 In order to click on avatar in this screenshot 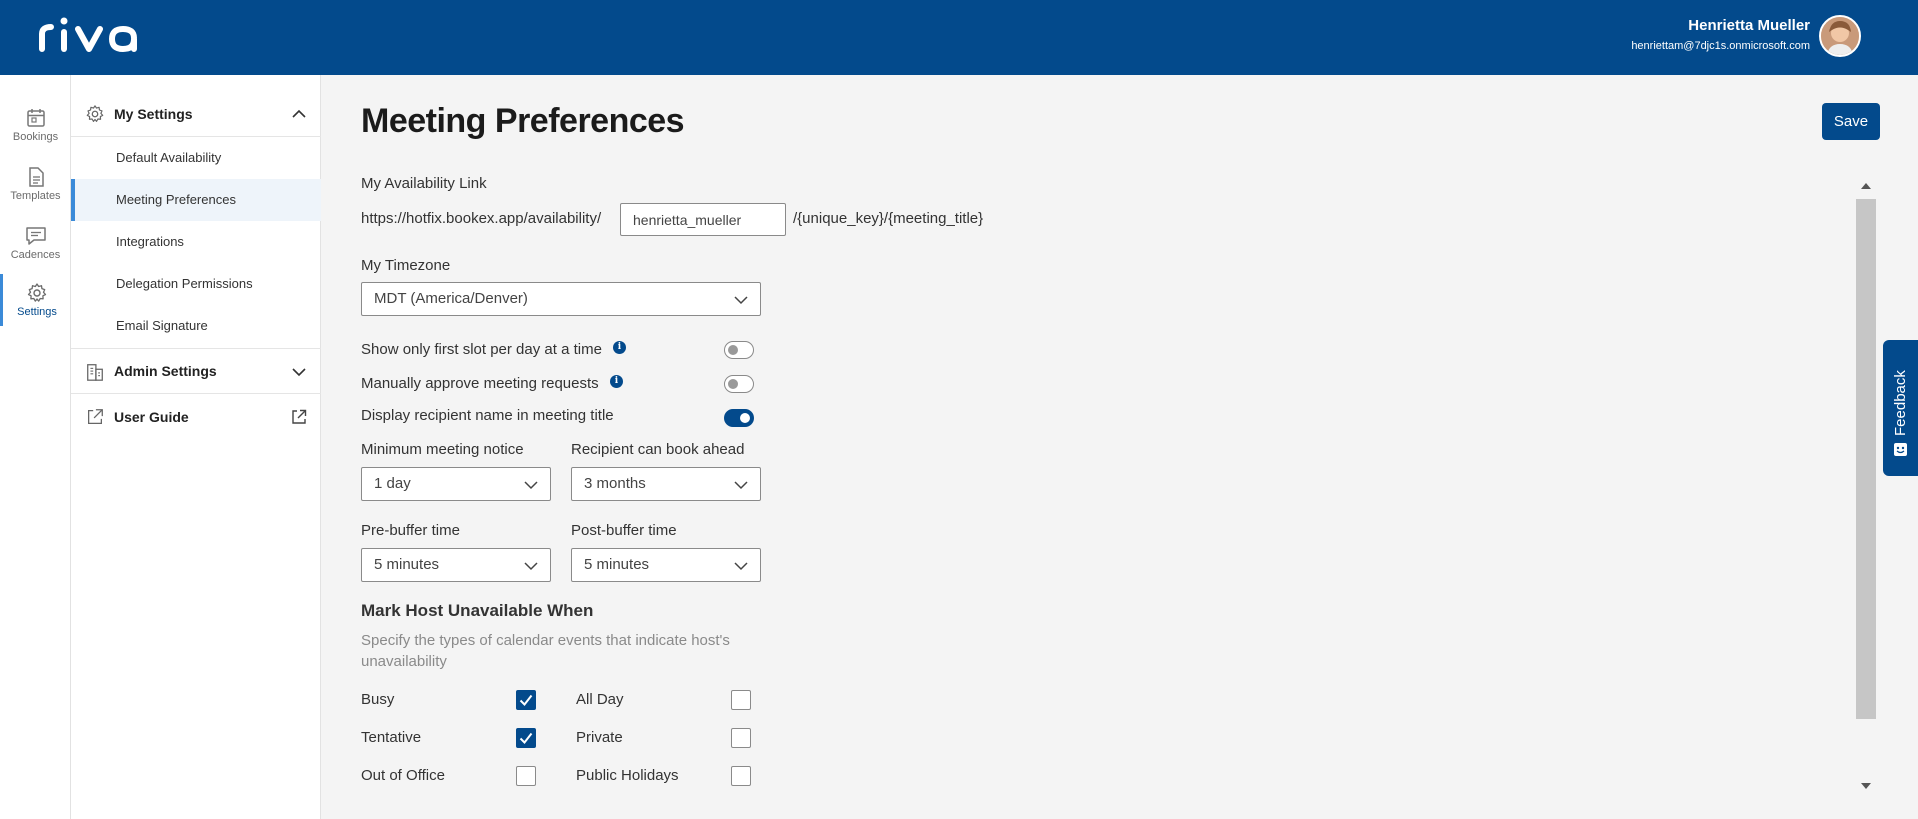, I will do `click(1840, 36)`.